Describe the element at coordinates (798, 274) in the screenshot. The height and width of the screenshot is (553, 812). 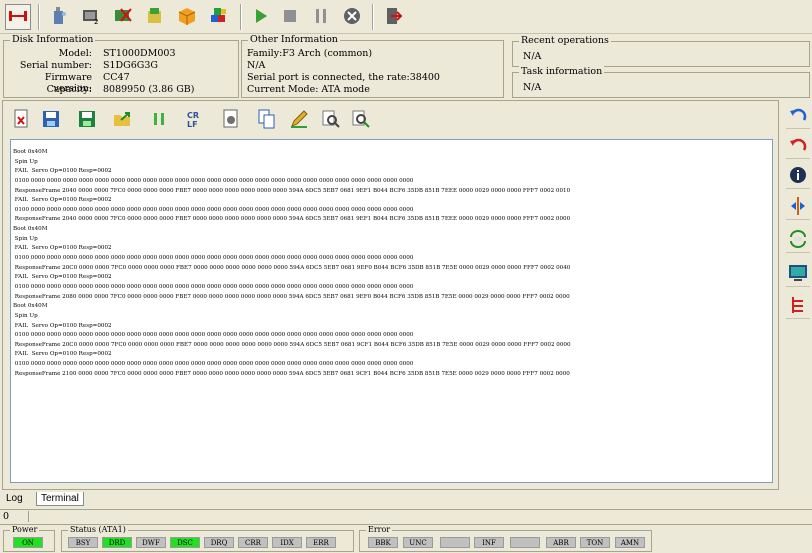
I see `monitor-button` at that location.